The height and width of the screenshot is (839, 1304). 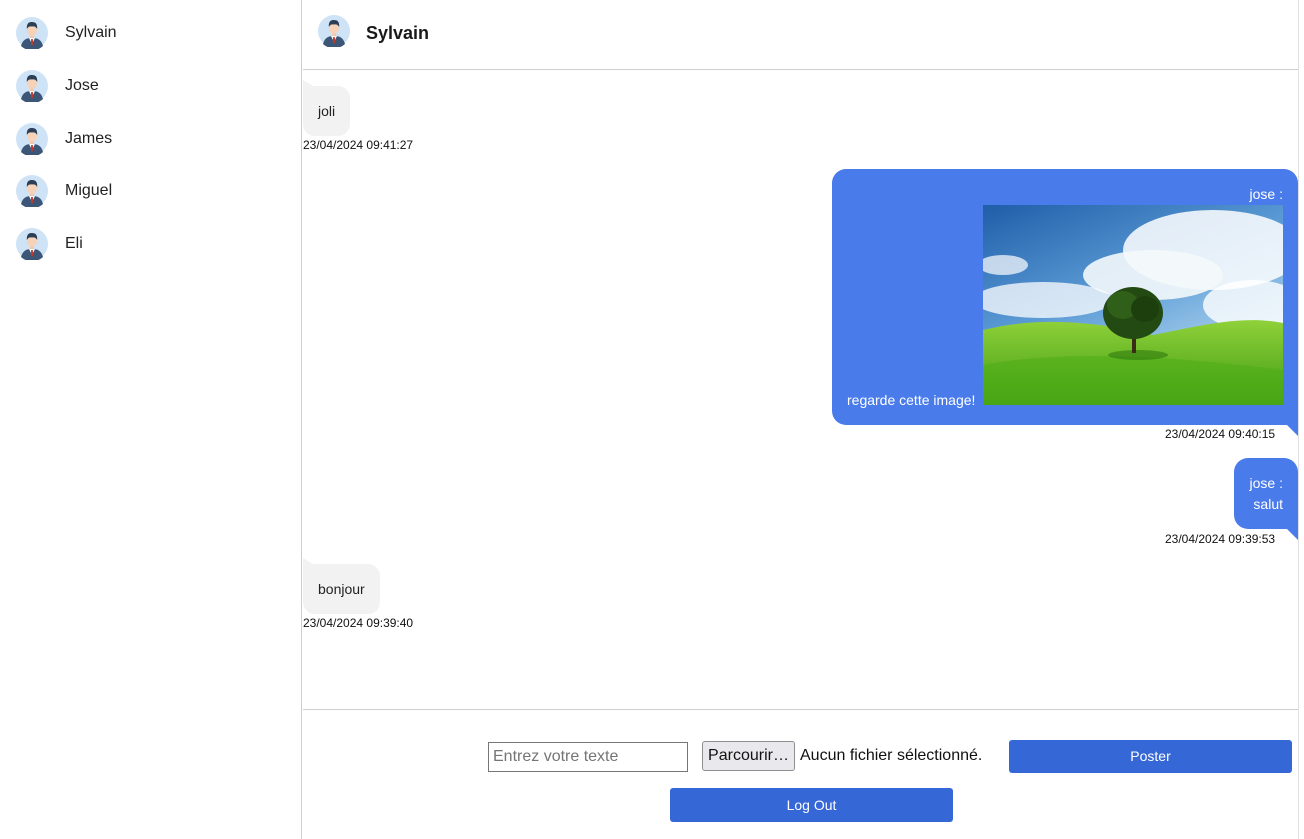 What do you see at coordinates (151, 191) in the screenshot?
I see `contact-item-miguel: Miguel` at bounding box center [151, 191].